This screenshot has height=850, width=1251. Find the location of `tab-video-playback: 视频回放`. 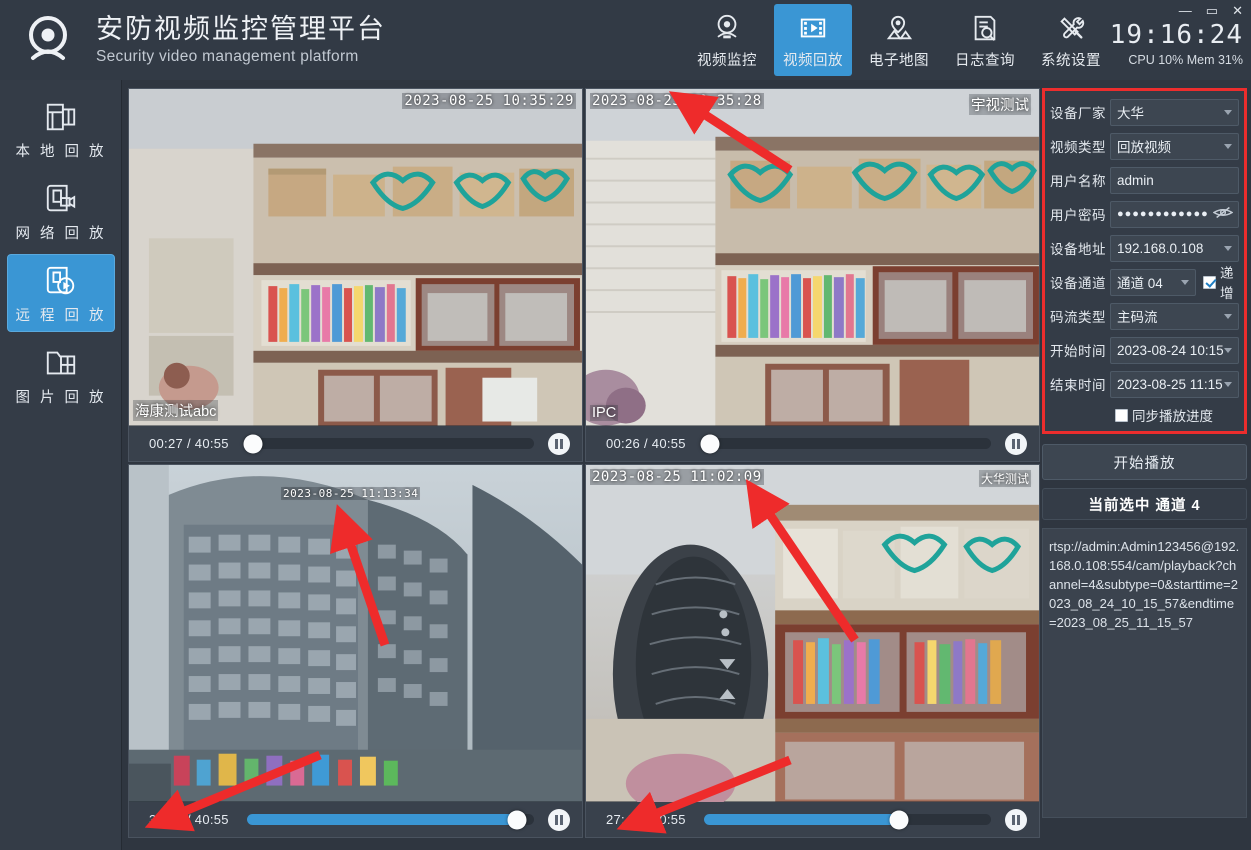

tab-video-playback: 视频回放 is located at coordinates (813, 40).